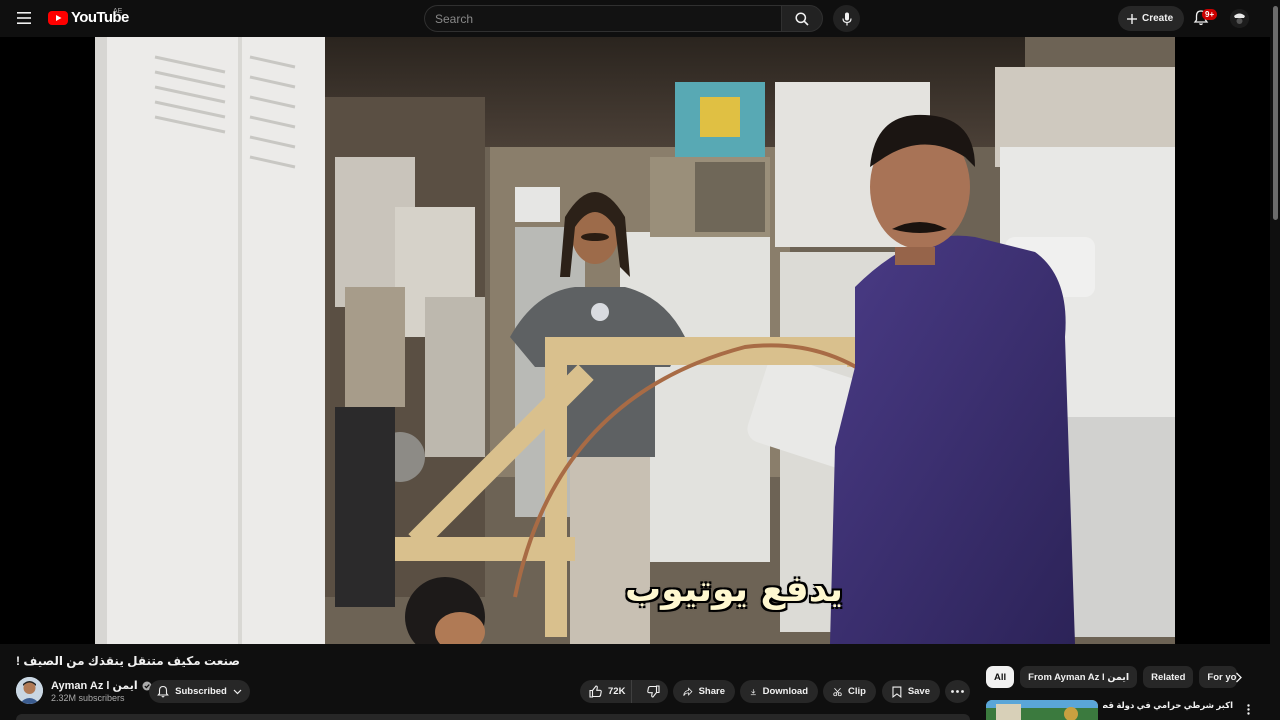 Image resolution: width=1280 pixels, height=720 pixels. I want to click on hamburger-menu-icon, so click(24, 18).